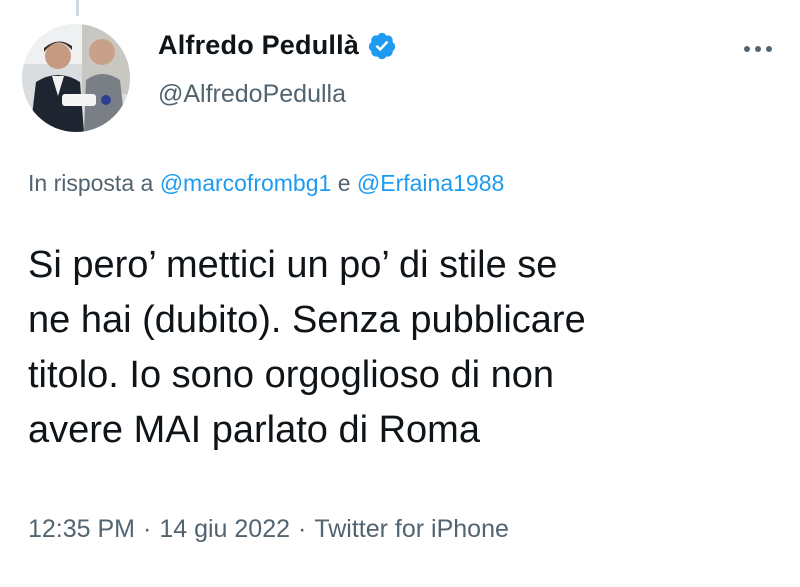 This screenshot has width=800, height=587. What do you see at coordinates (81, 529) in the screenshot?
I see `tweet-time: 12:35 PM` at bounding box center [81, 529].